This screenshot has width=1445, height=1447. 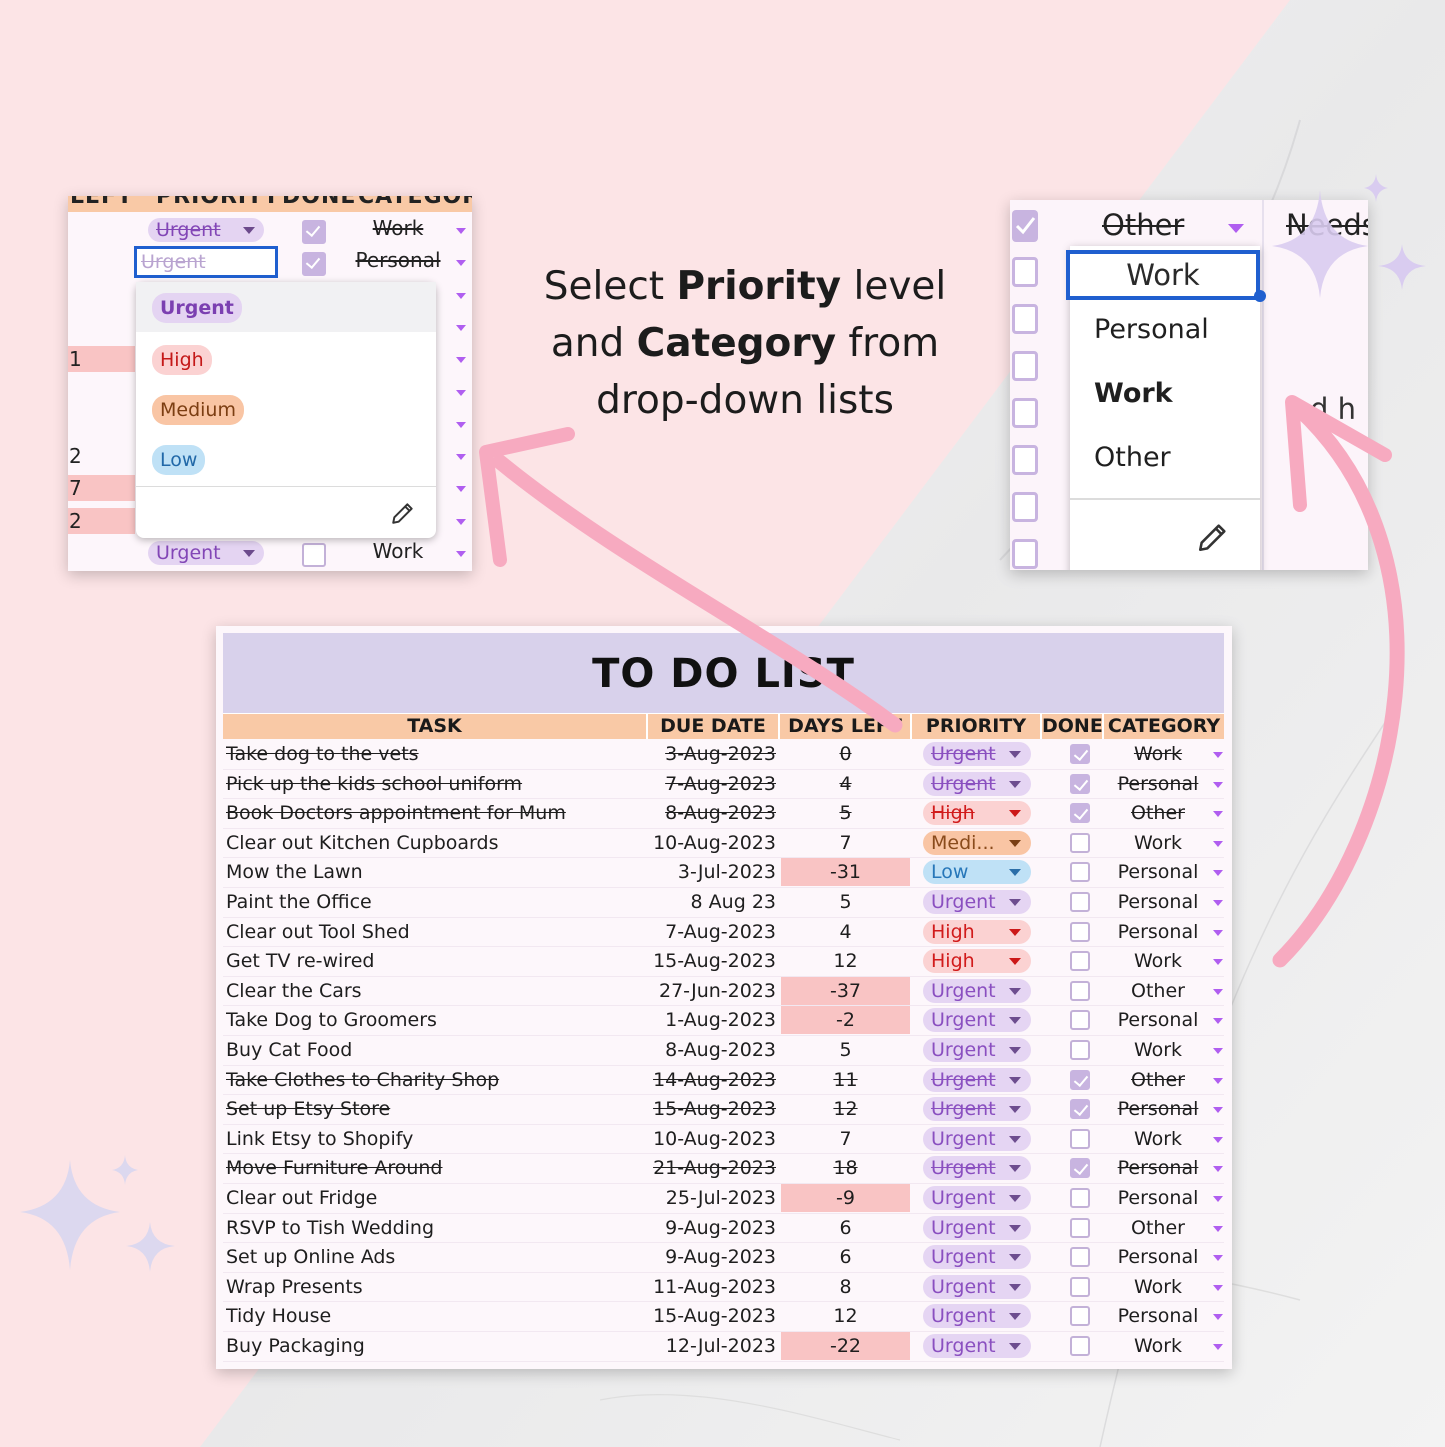 What do you see at coordinates (977, 872) in the screenshot?
I see `priority-chip: Low` at bounding box center [977, 872].